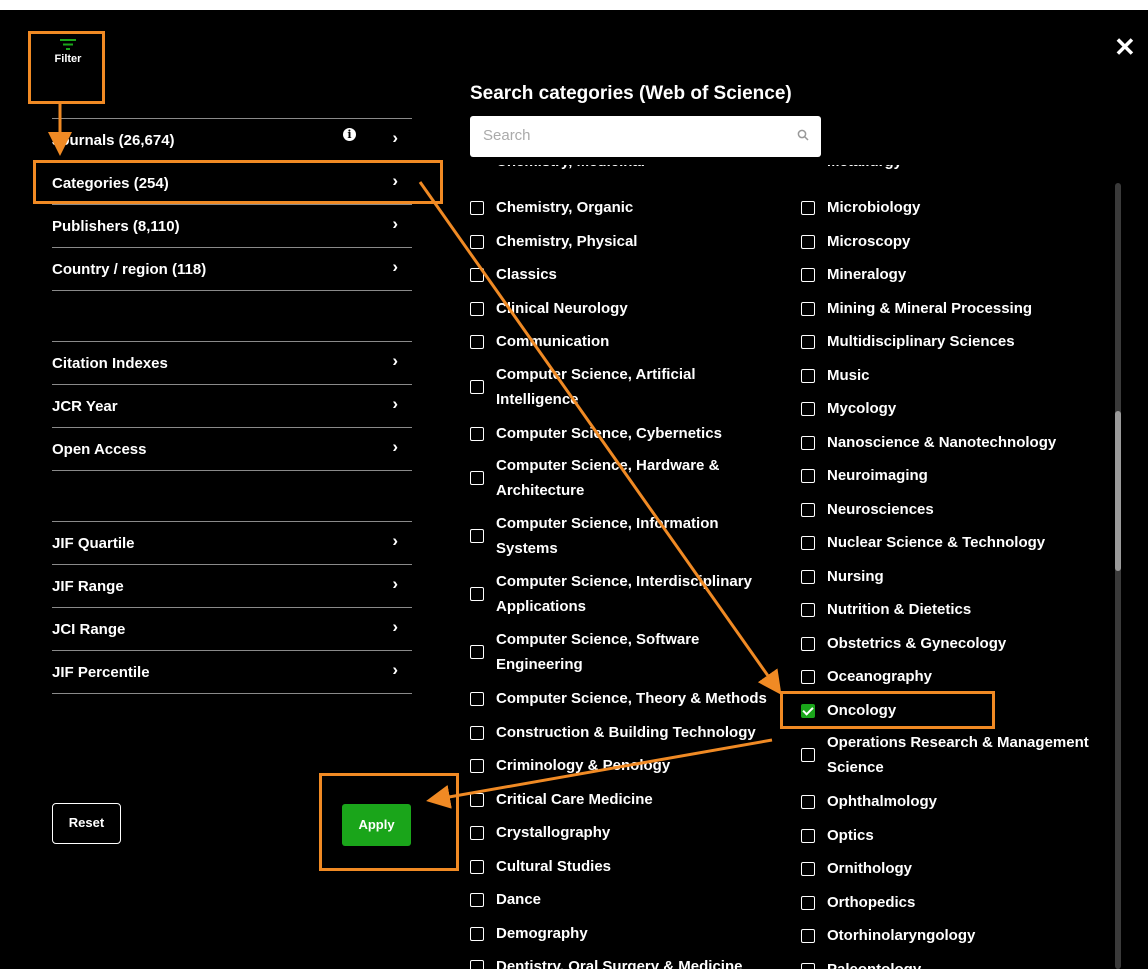 This screenshot has width=1148, height=969. Describe the element at coordinates (625, 800) in the screenshot. I see `category-option: Critical Care Medicine` at that location.